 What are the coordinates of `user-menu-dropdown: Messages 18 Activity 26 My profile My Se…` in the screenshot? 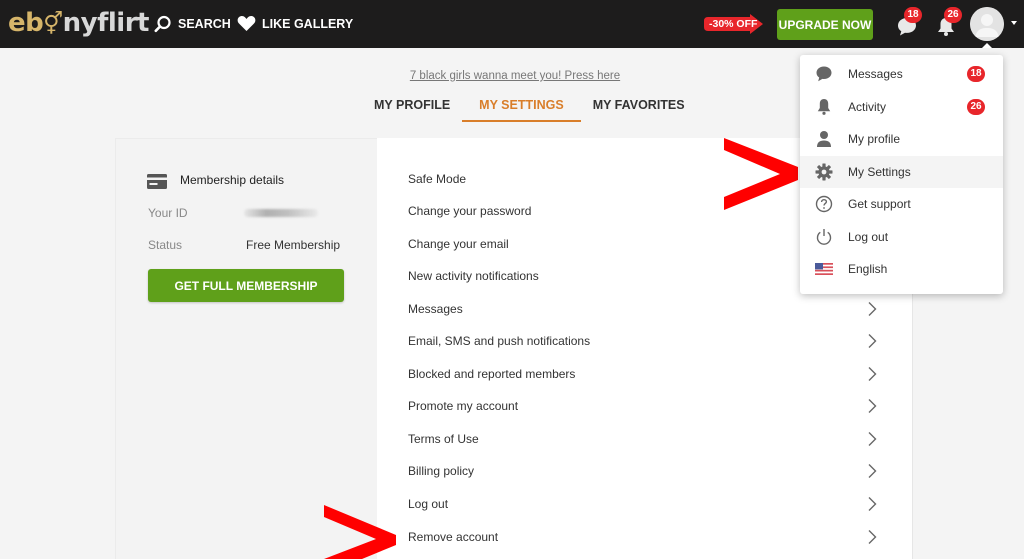 It's located at (901, 174).